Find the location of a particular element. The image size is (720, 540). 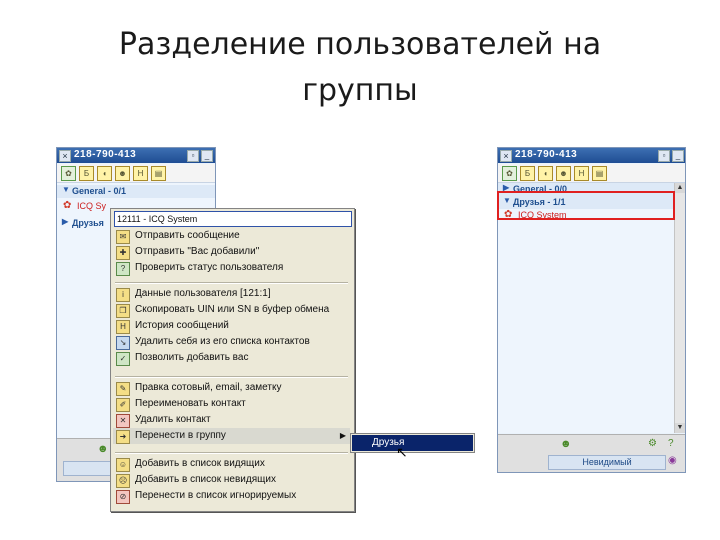

copy-icon: ❐ is located at coordinates (123, 311).